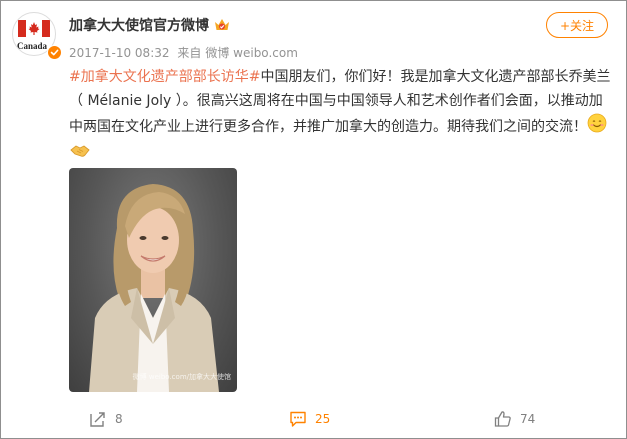  I want to click on post-time: 2017-1-10 08:32, so click(119, 53).